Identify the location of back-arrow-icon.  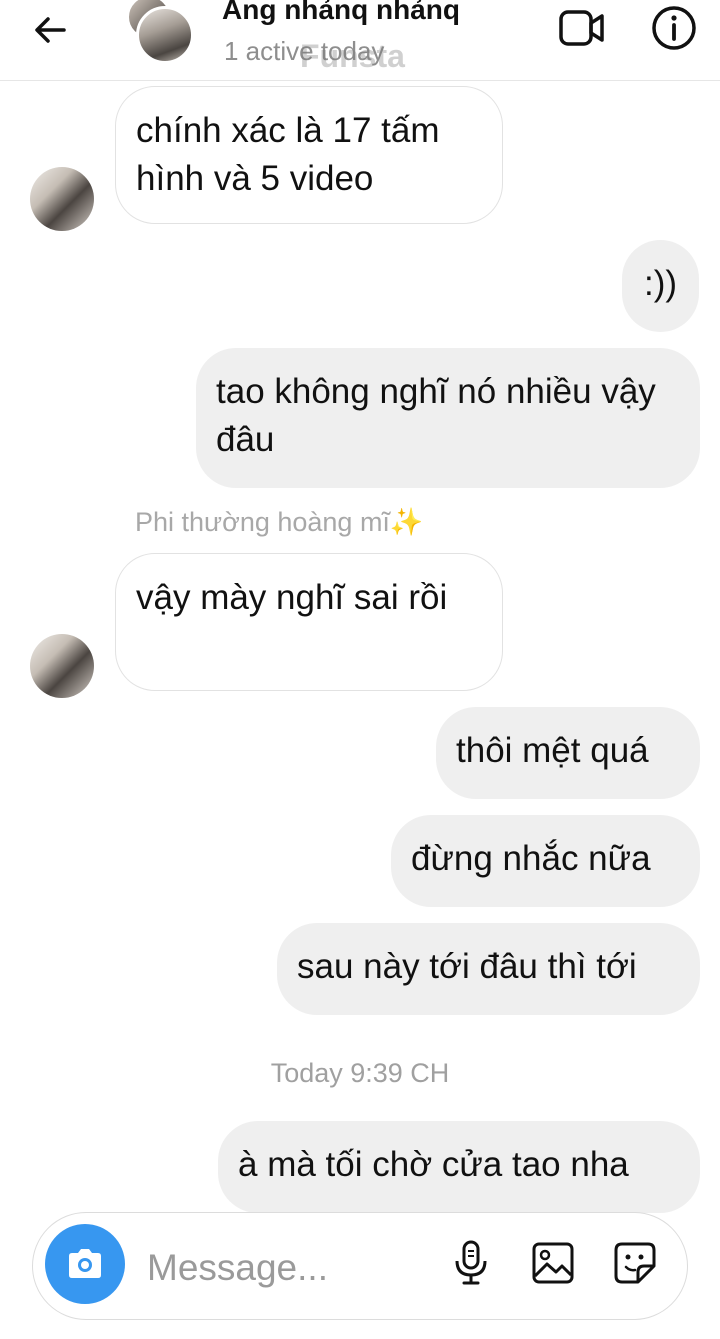
(50, 30).